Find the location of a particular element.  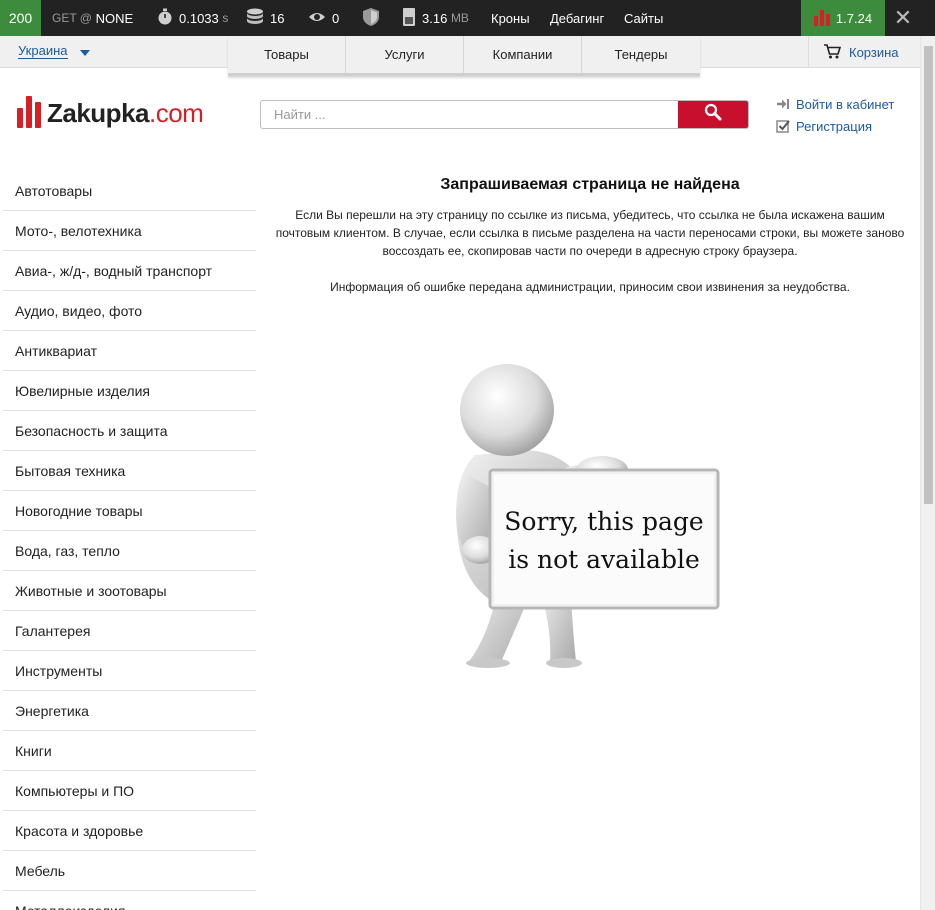

crons-link: Кроны is located at coordinates (510, 18).